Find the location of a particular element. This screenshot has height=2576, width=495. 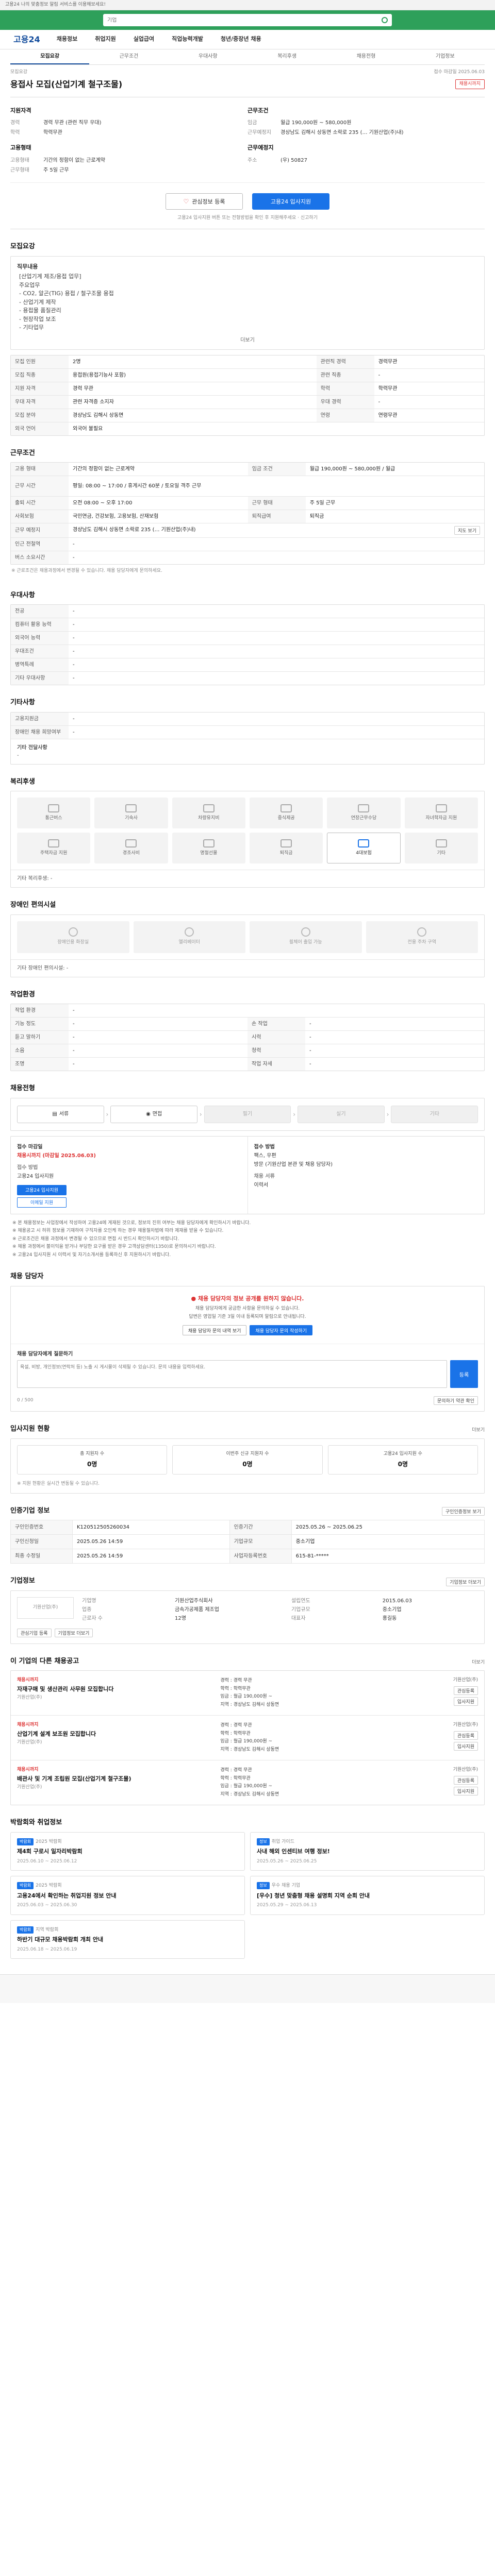

top-notice: 고용24 나의 맞춤정보 알림 서비스를 이용해보세요! is located at coordinates (247, 5).